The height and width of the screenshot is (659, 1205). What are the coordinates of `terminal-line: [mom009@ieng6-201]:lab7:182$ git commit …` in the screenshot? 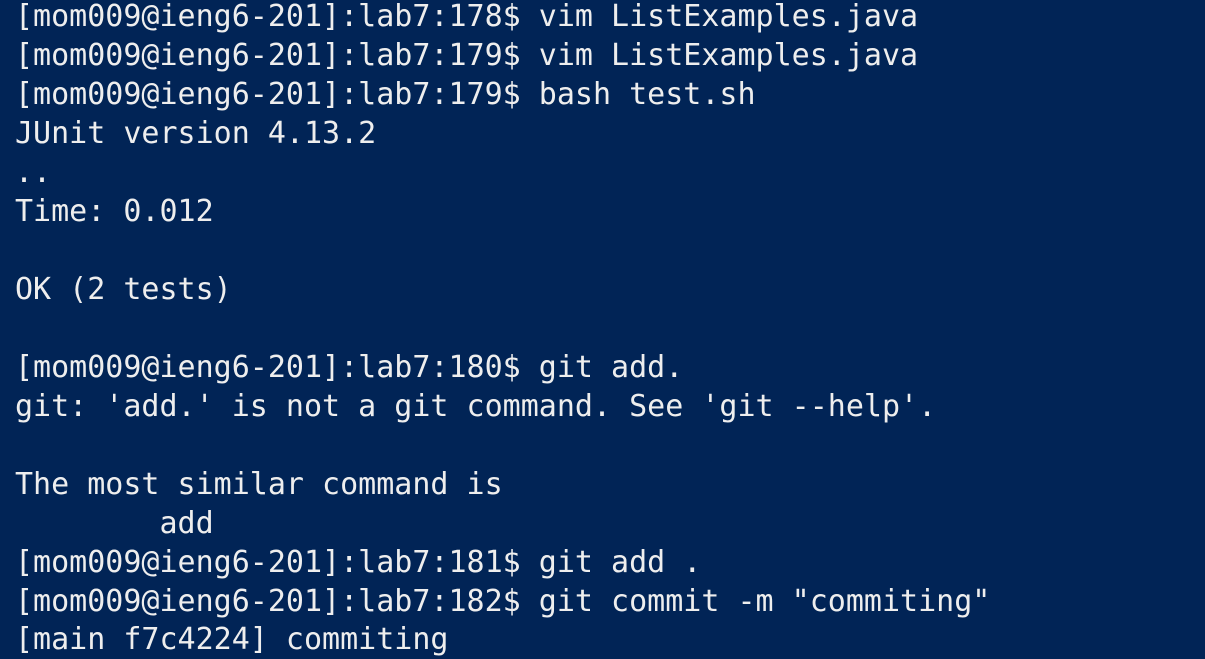 It's located at (503, 601).